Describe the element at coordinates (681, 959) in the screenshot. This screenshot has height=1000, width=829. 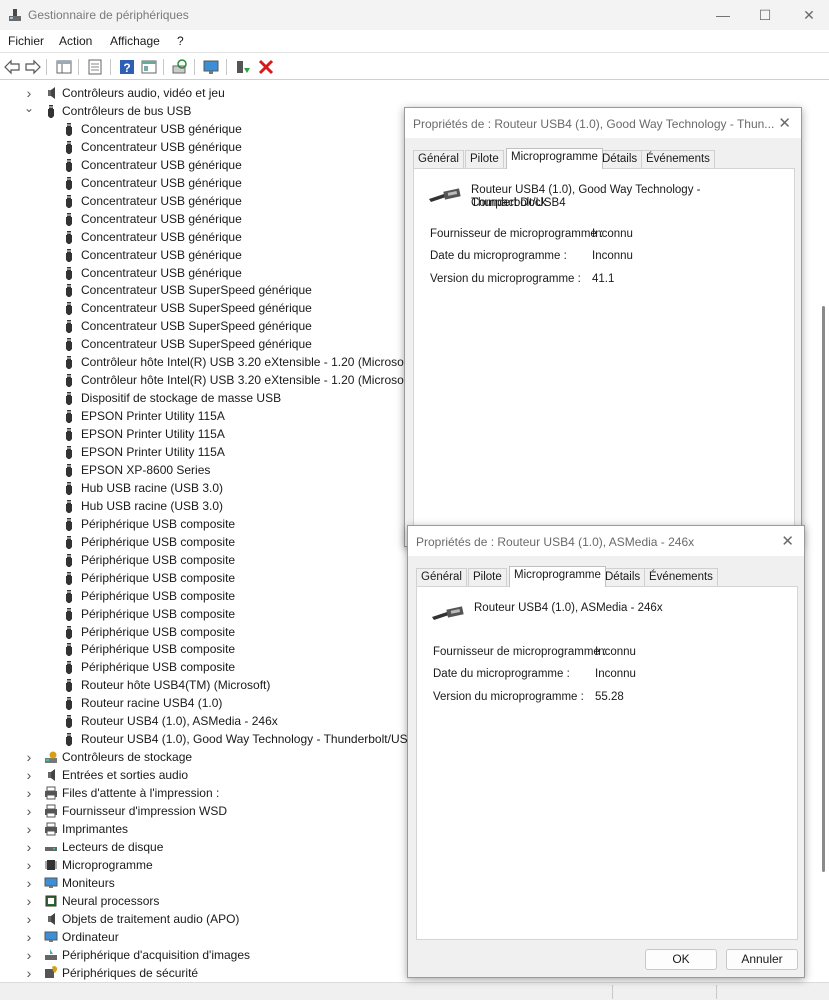
I see `ok-button: OK` at that location.